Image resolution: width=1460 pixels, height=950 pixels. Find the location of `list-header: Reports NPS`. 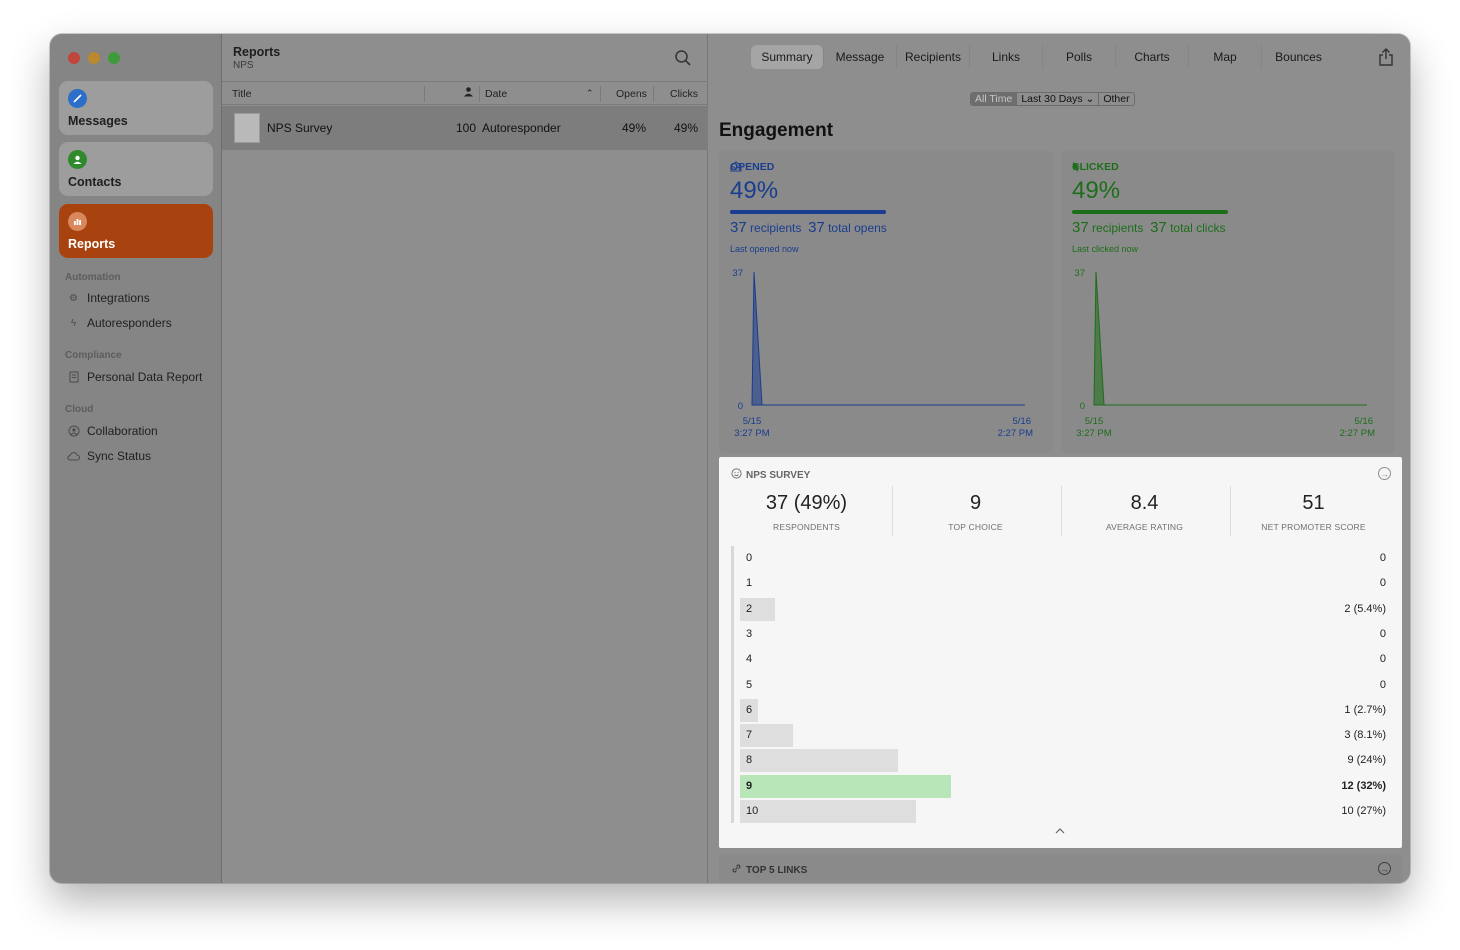

list-header: Reports NPS is located at coordinates (465, 58).